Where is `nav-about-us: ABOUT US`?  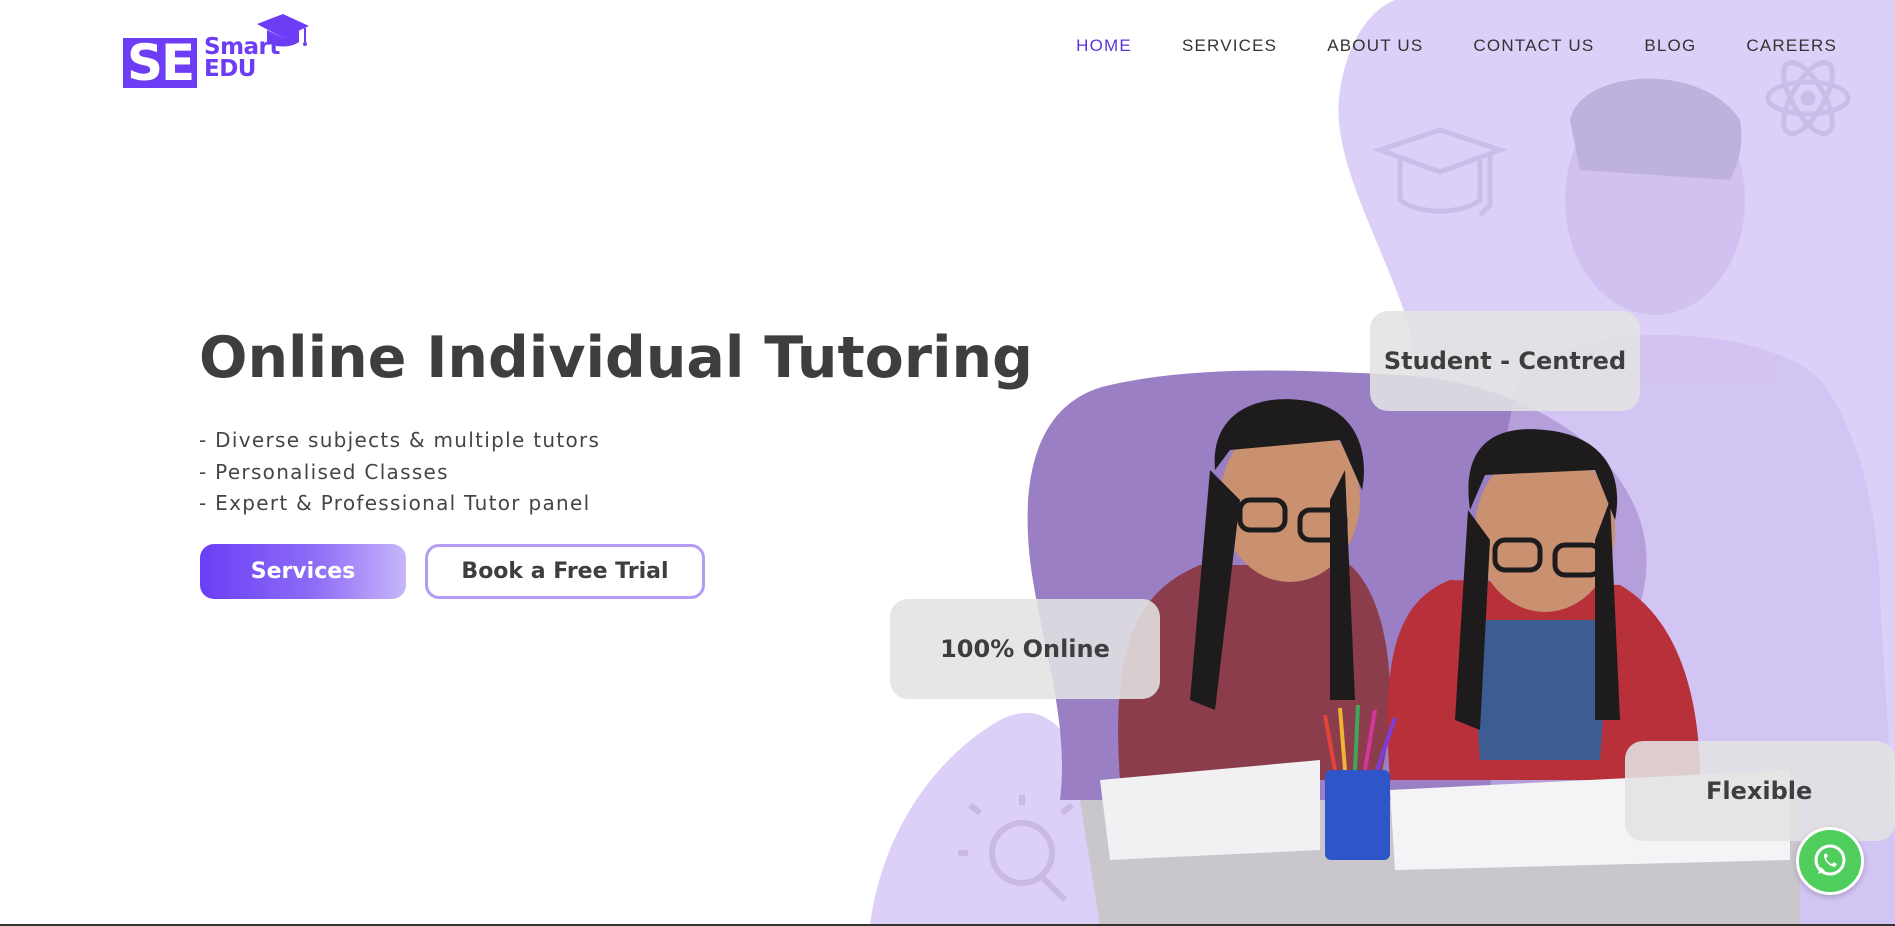 nav-about-us: ABOUT US is located at coordinates (1375, 46).